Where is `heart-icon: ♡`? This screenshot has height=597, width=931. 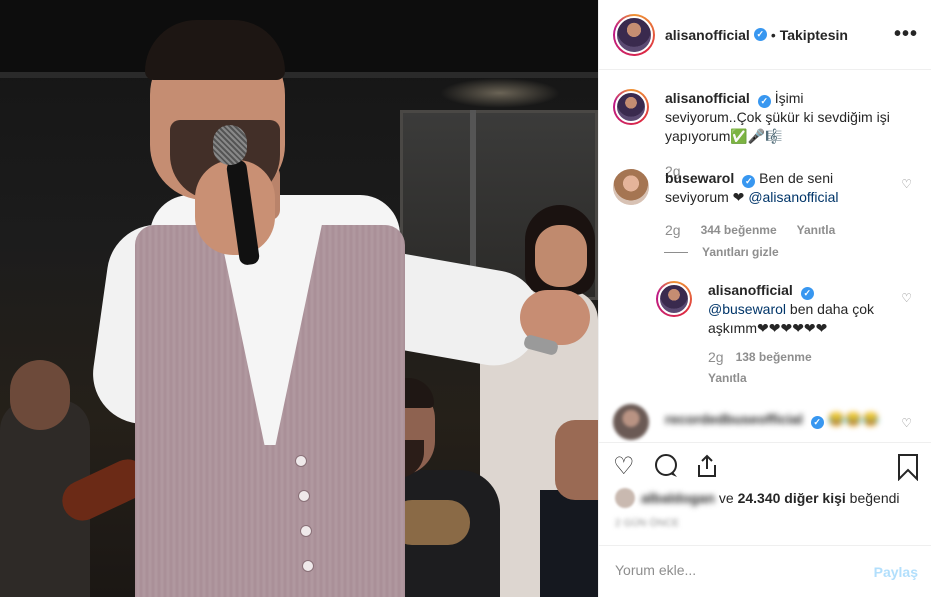 heart-icon: ♡ is located at coordinates (624, 467).